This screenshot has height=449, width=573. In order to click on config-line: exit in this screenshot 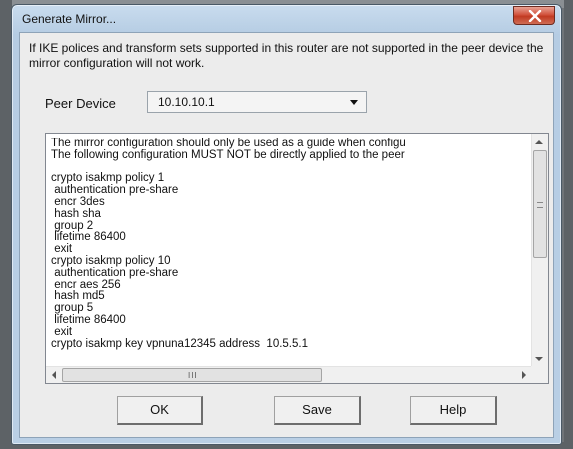, I will do `click(62, 331)`.